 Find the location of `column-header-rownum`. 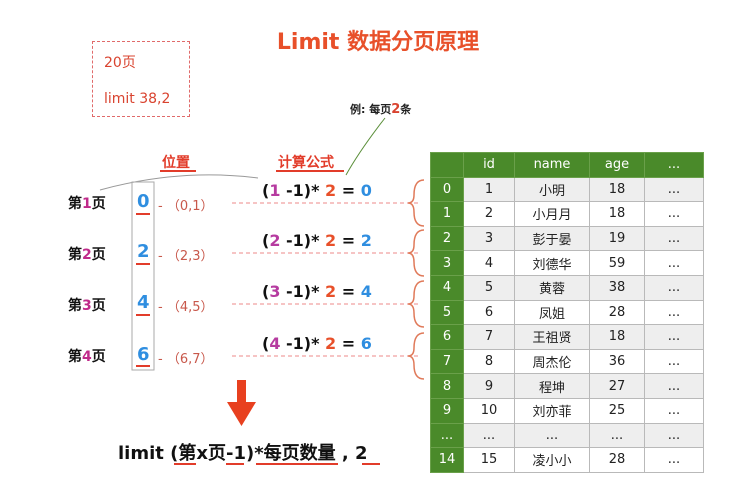

column-header-rownum is located at coordinates (447, 165).